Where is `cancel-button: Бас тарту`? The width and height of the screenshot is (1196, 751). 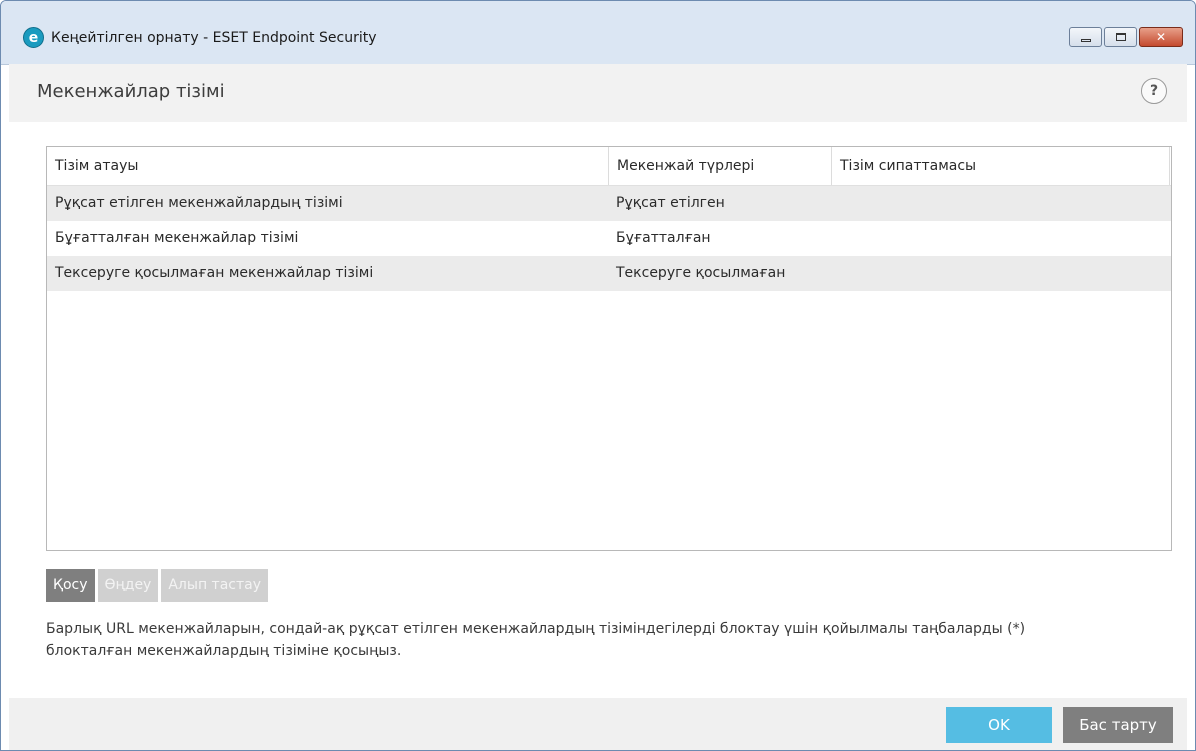 cancel-button: Бас тарту is located at coordinates (1118, 725).